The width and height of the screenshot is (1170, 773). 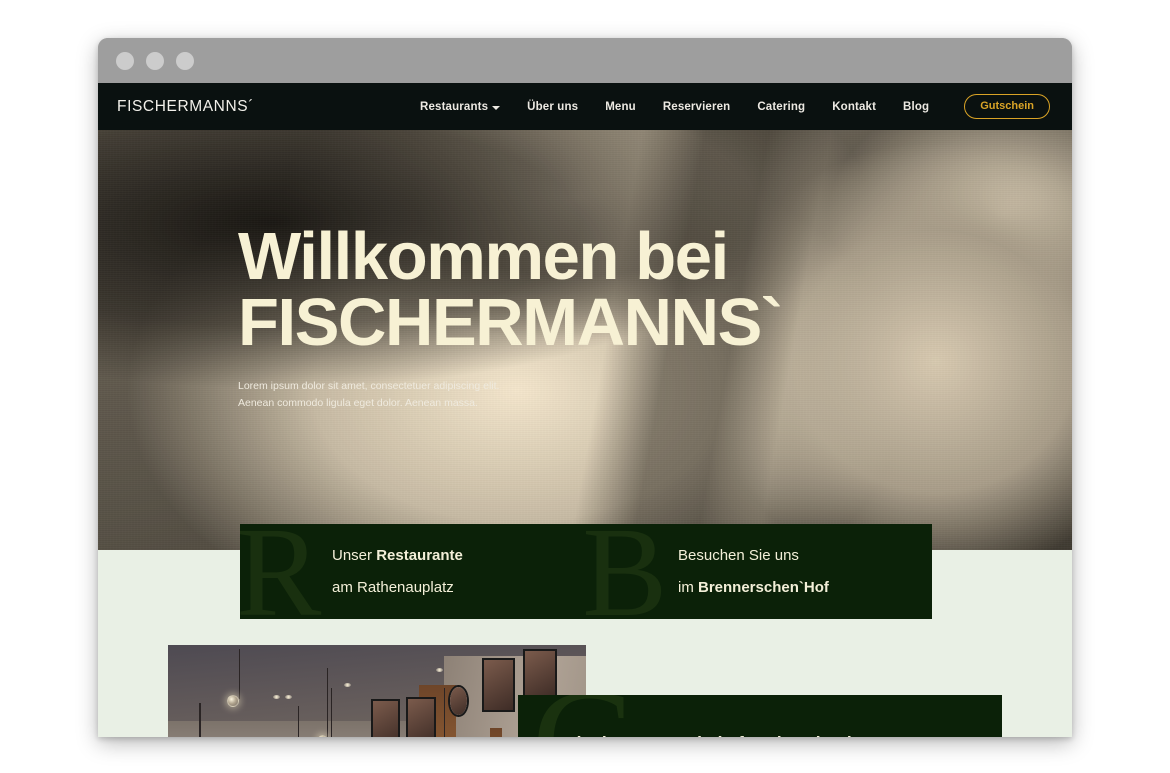 What do you see at coordinates (354, 555) in the screenshot?
I see `banner-left-line-1-prefix: Unser` at bounding box center [354, 555].